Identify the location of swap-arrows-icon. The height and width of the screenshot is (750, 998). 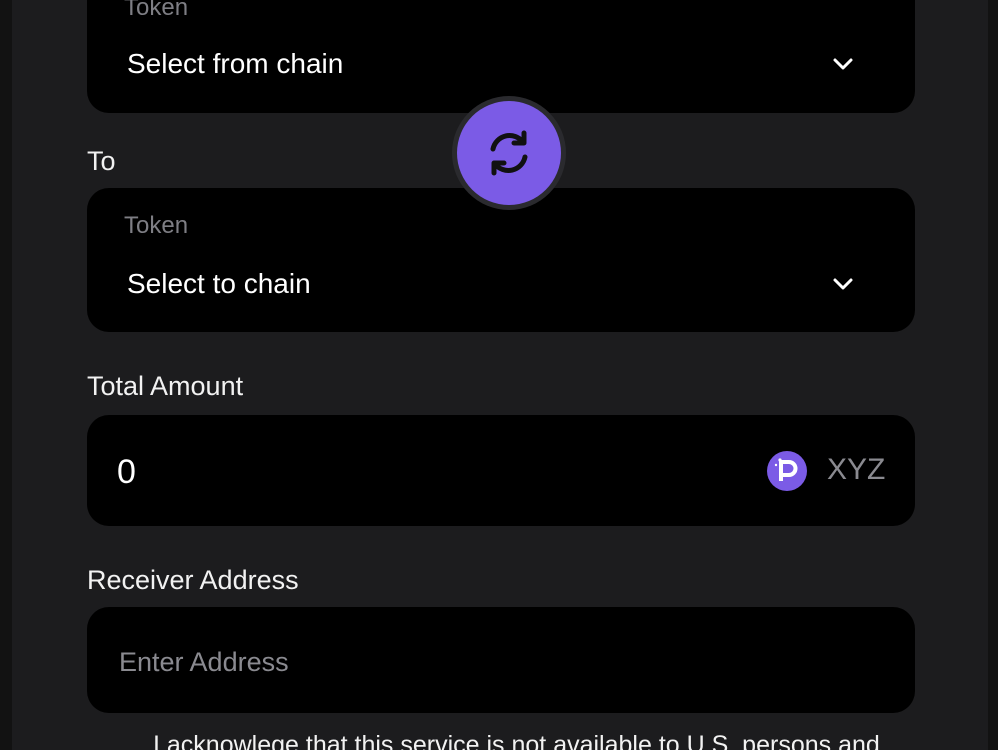
(509, 153).